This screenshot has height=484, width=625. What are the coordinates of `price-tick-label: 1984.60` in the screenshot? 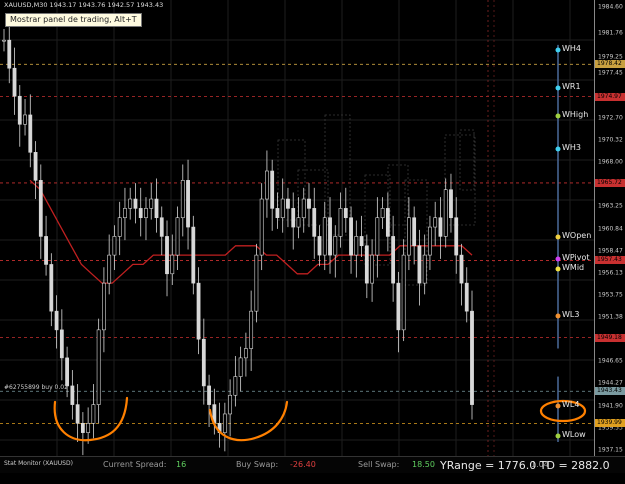 It's located at (610, 7).